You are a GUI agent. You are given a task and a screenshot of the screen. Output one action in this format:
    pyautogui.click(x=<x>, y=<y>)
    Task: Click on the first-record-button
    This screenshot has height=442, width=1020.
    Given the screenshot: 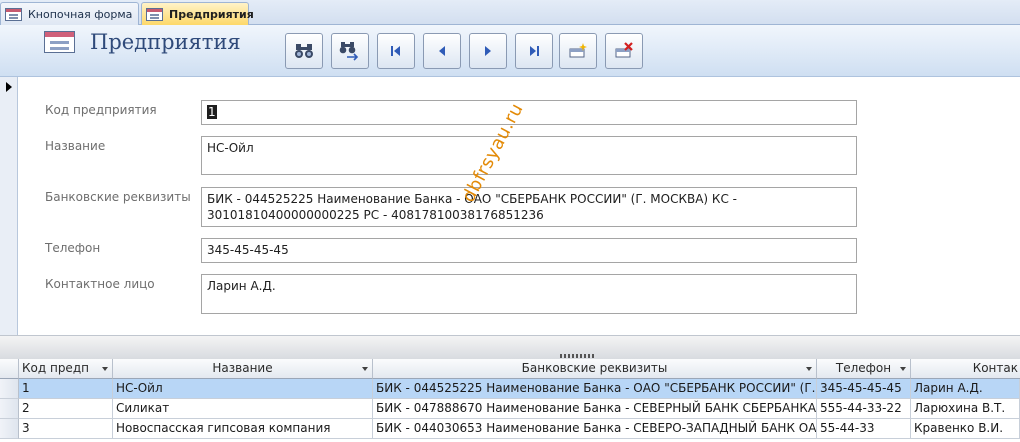 What is the action you would take?
    pyautogui.click(x=396, y=51)
    